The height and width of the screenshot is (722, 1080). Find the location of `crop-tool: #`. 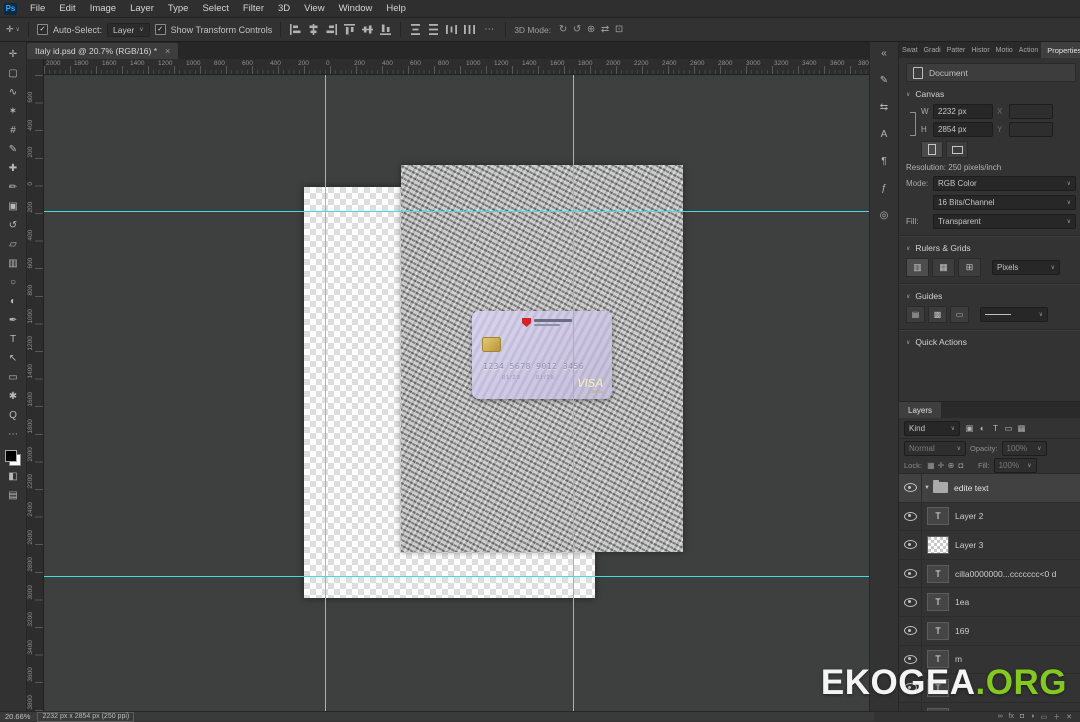

crop-tool: # is located at coordinates (13, 130).